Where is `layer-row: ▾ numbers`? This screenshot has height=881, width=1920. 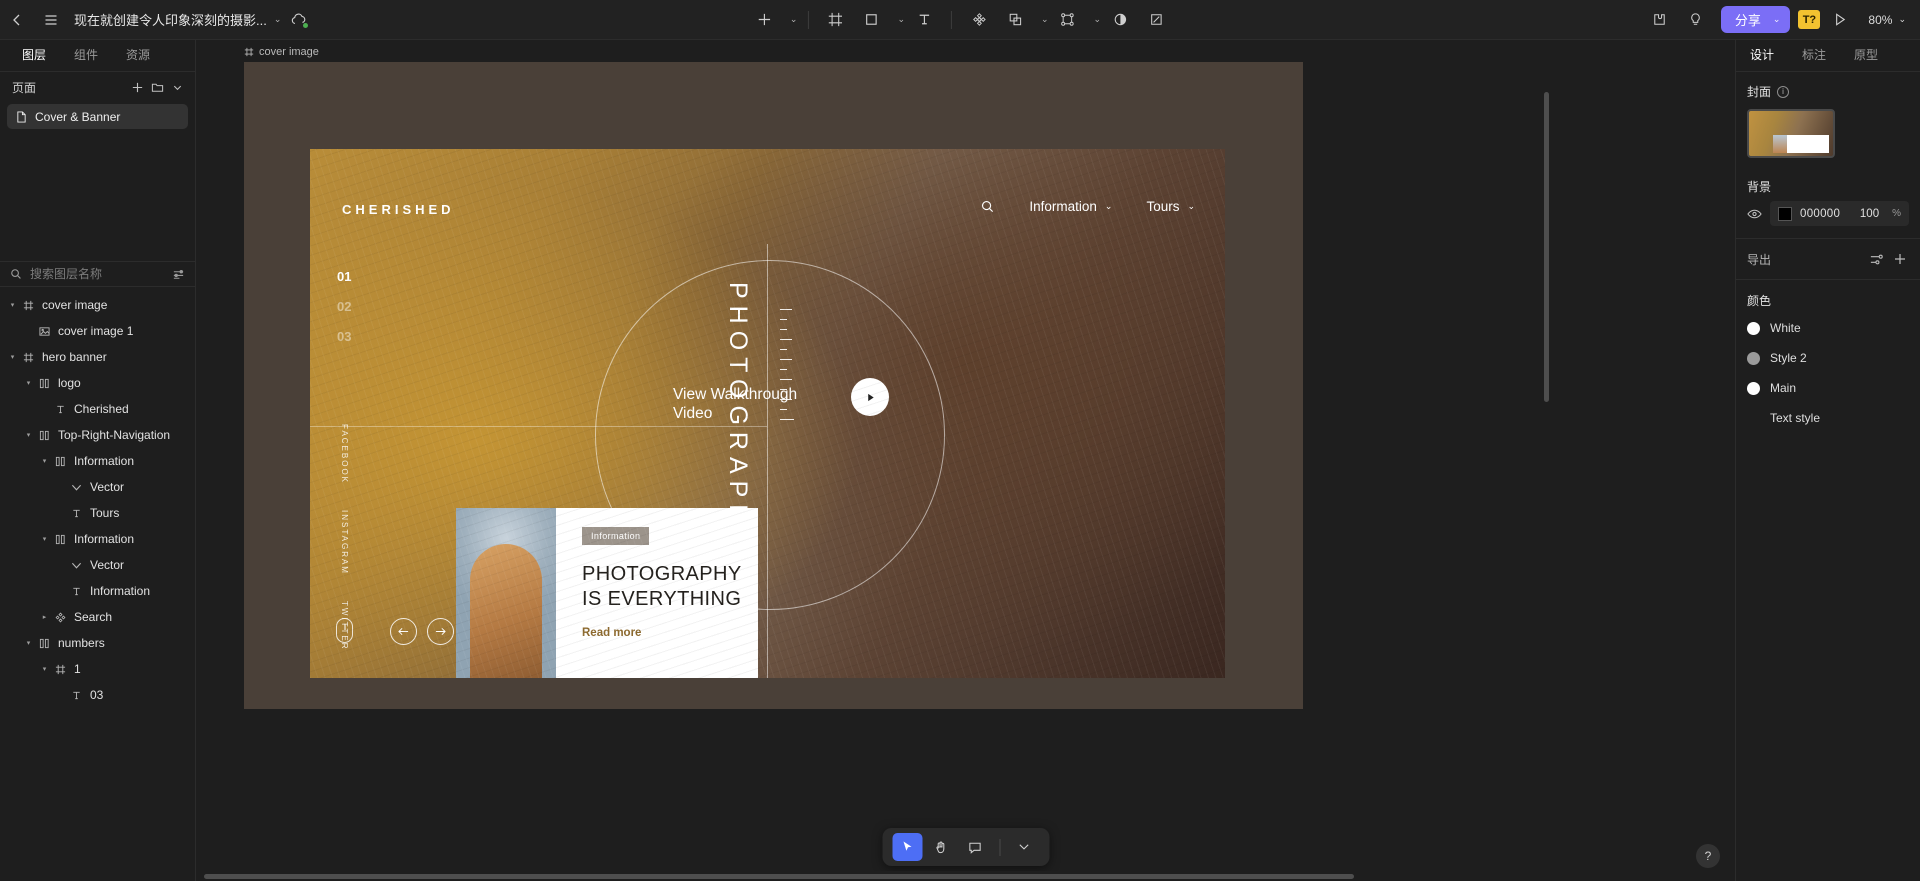 layer-row: ▾ numbers is located at coordinates (97, 643).